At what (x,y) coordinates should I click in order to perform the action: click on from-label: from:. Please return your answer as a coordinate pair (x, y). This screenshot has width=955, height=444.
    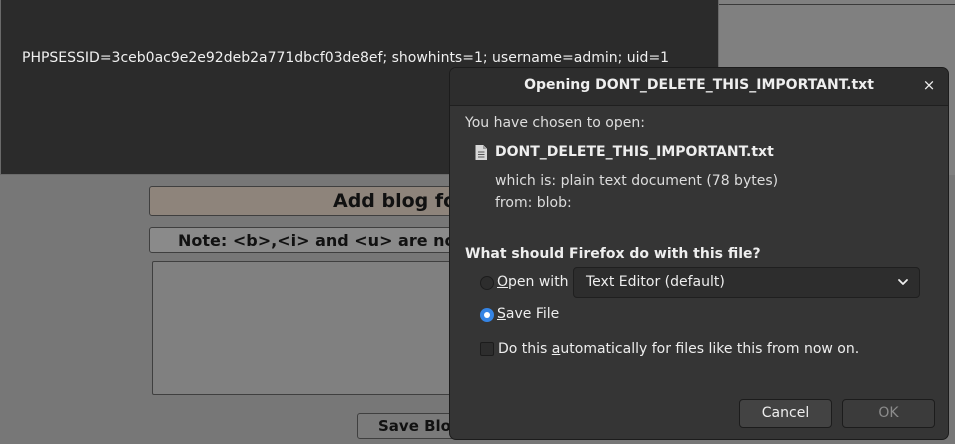
    Looking at the image, I should click on (514, 203).